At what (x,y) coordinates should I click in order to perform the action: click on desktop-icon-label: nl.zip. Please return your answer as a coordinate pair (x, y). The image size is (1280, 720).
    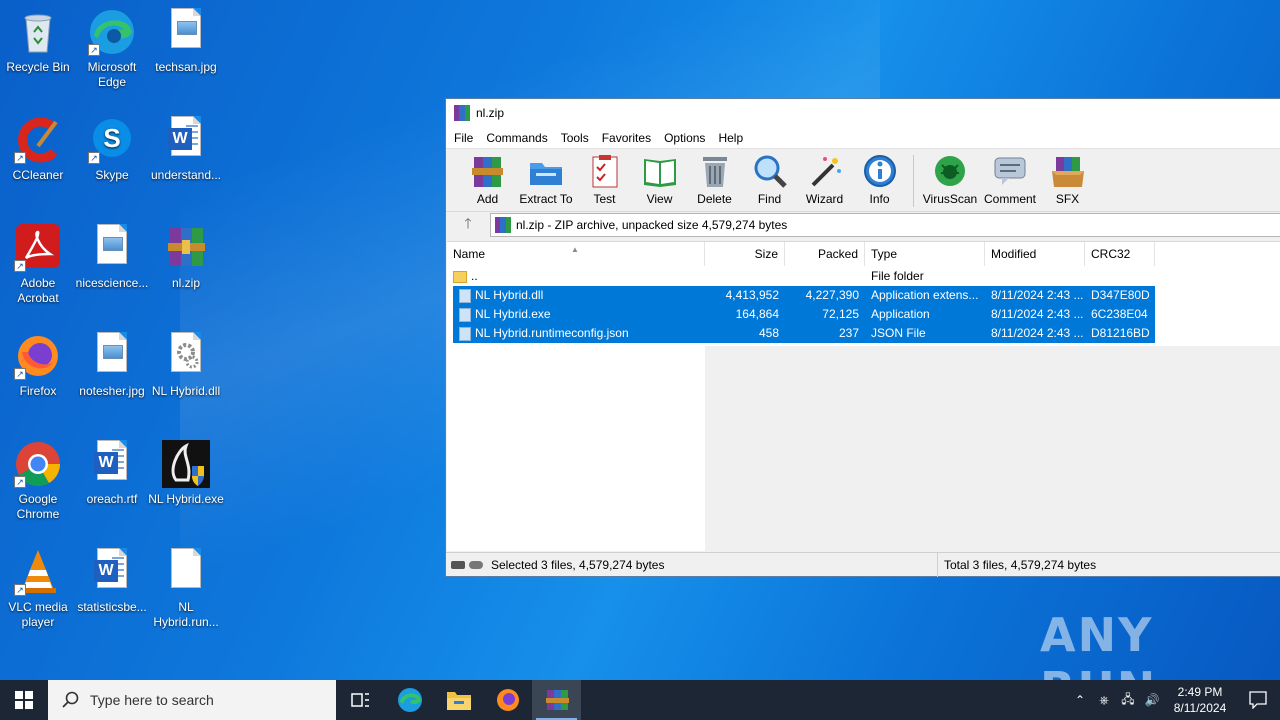
    Looking at the image, I should click on (185, 283).